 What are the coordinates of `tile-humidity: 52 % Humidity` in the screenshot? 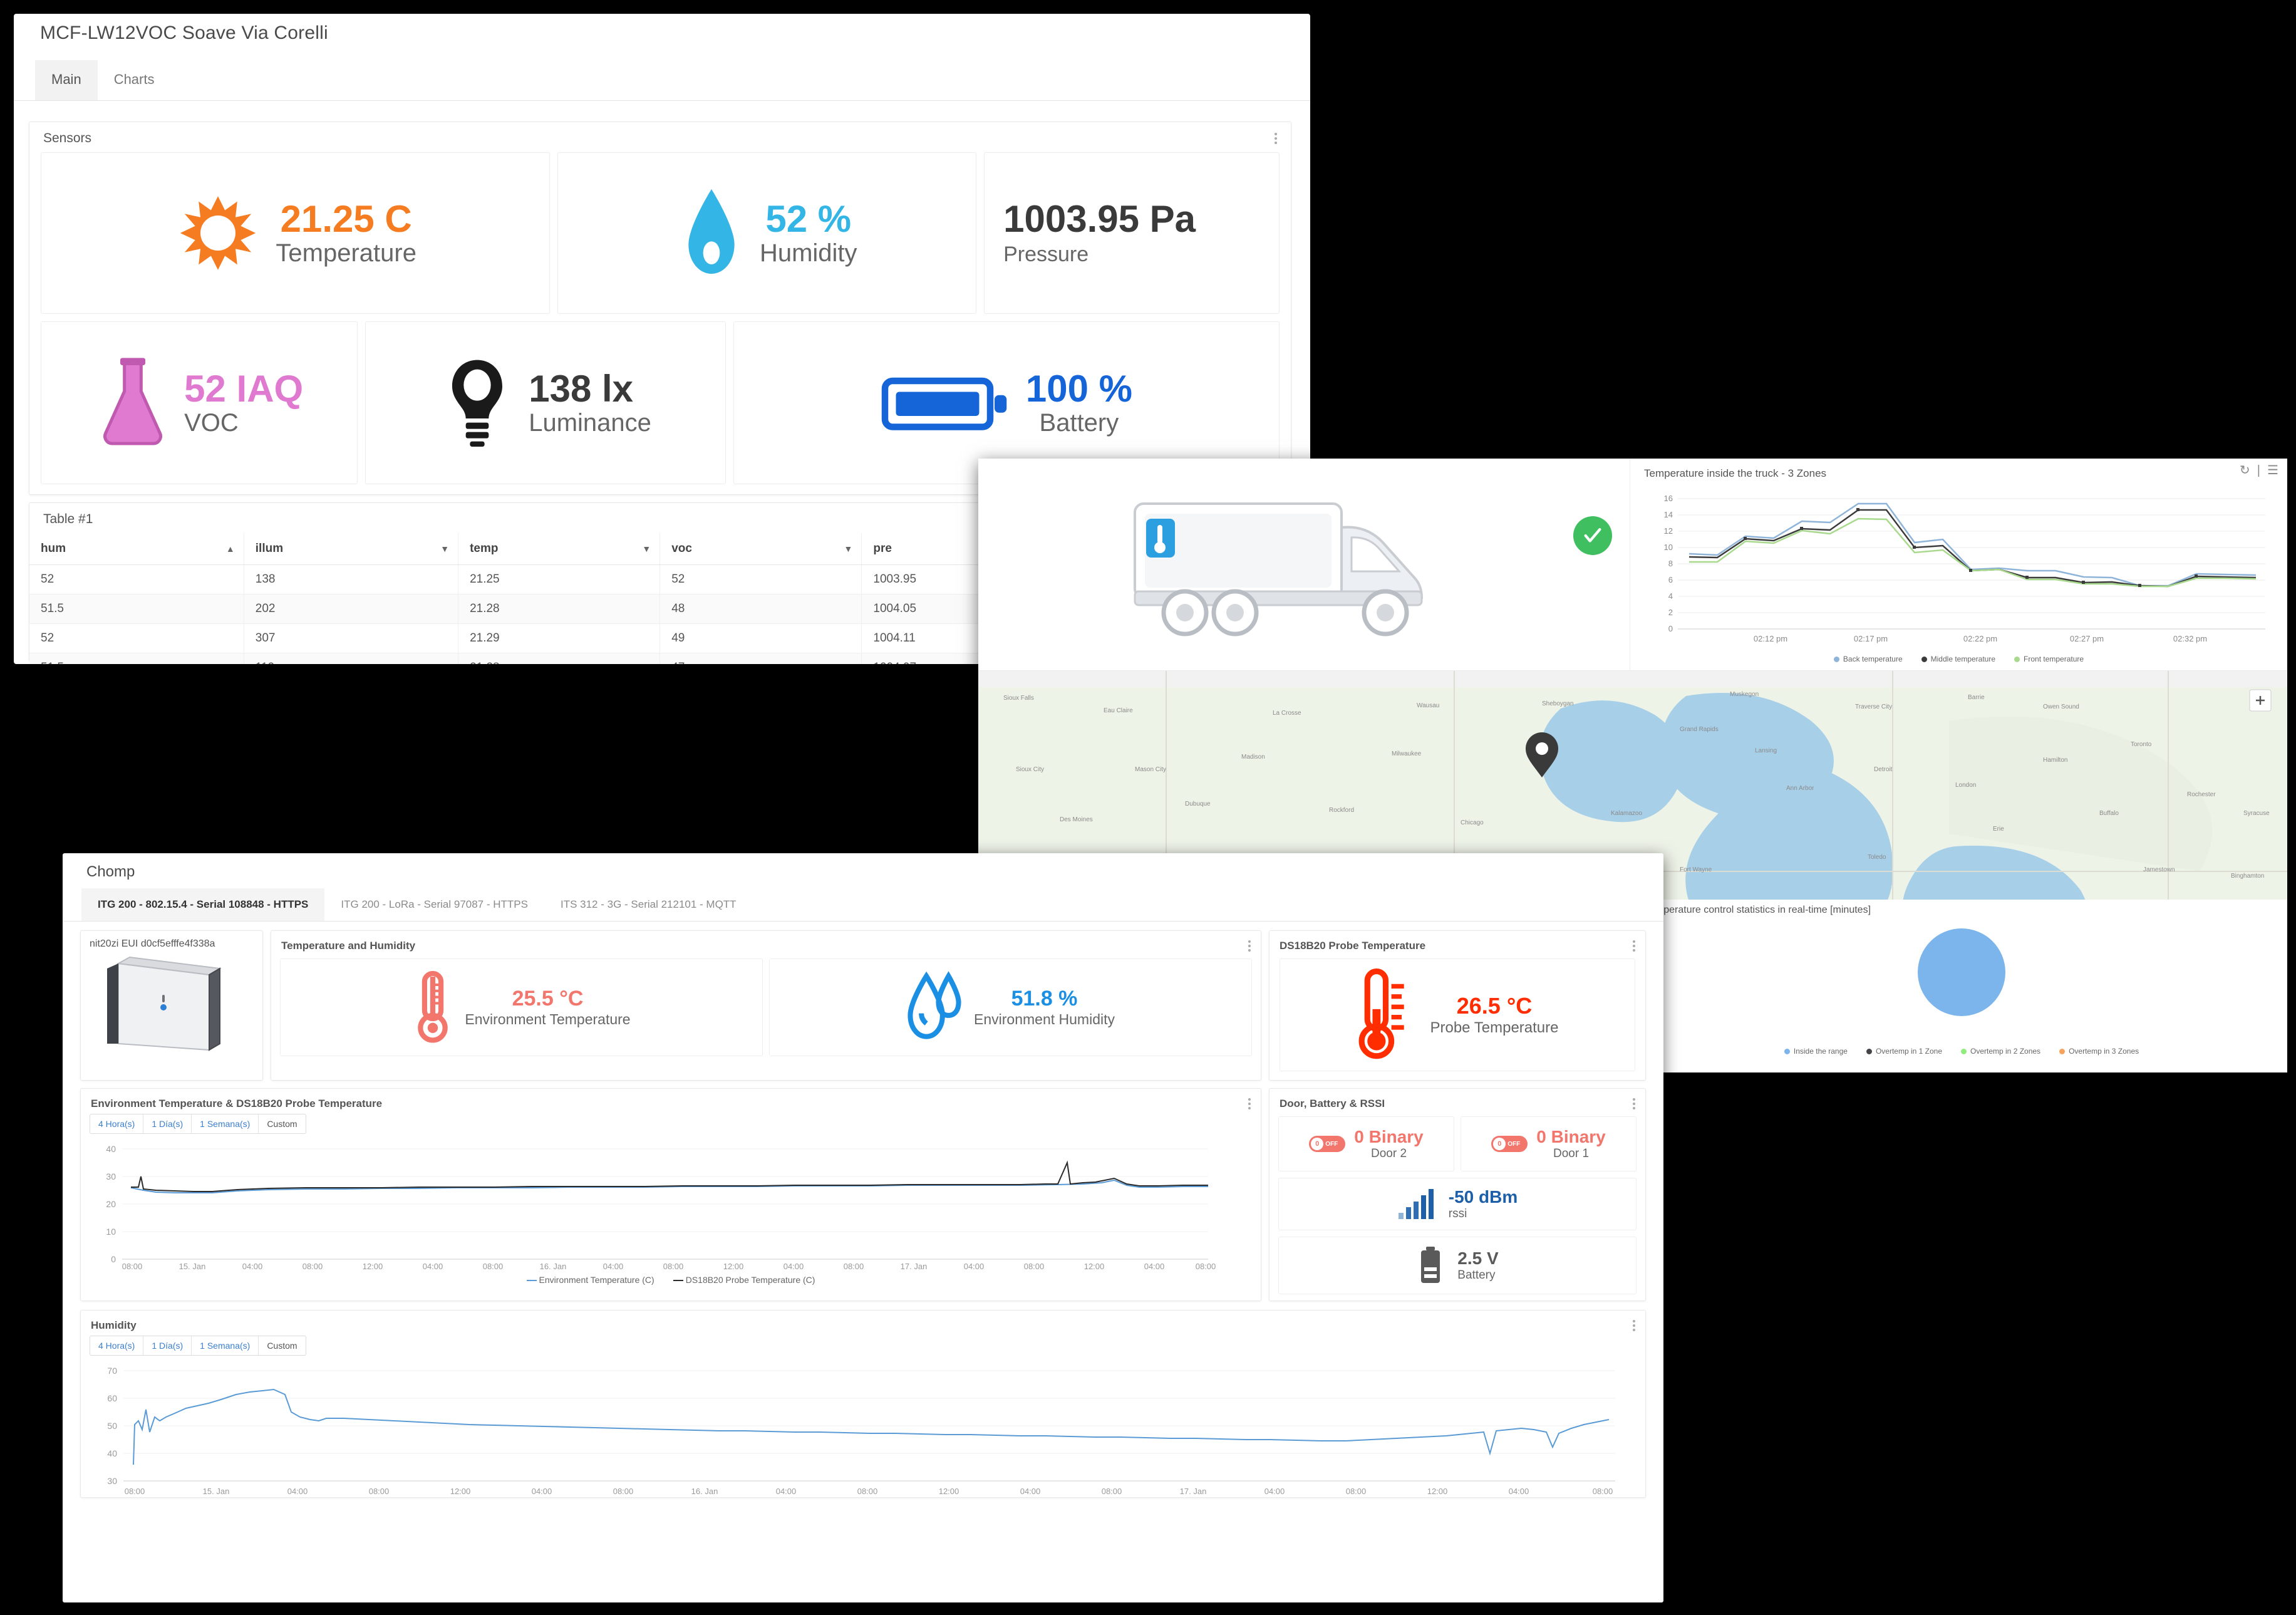 It's located at (767, 233).